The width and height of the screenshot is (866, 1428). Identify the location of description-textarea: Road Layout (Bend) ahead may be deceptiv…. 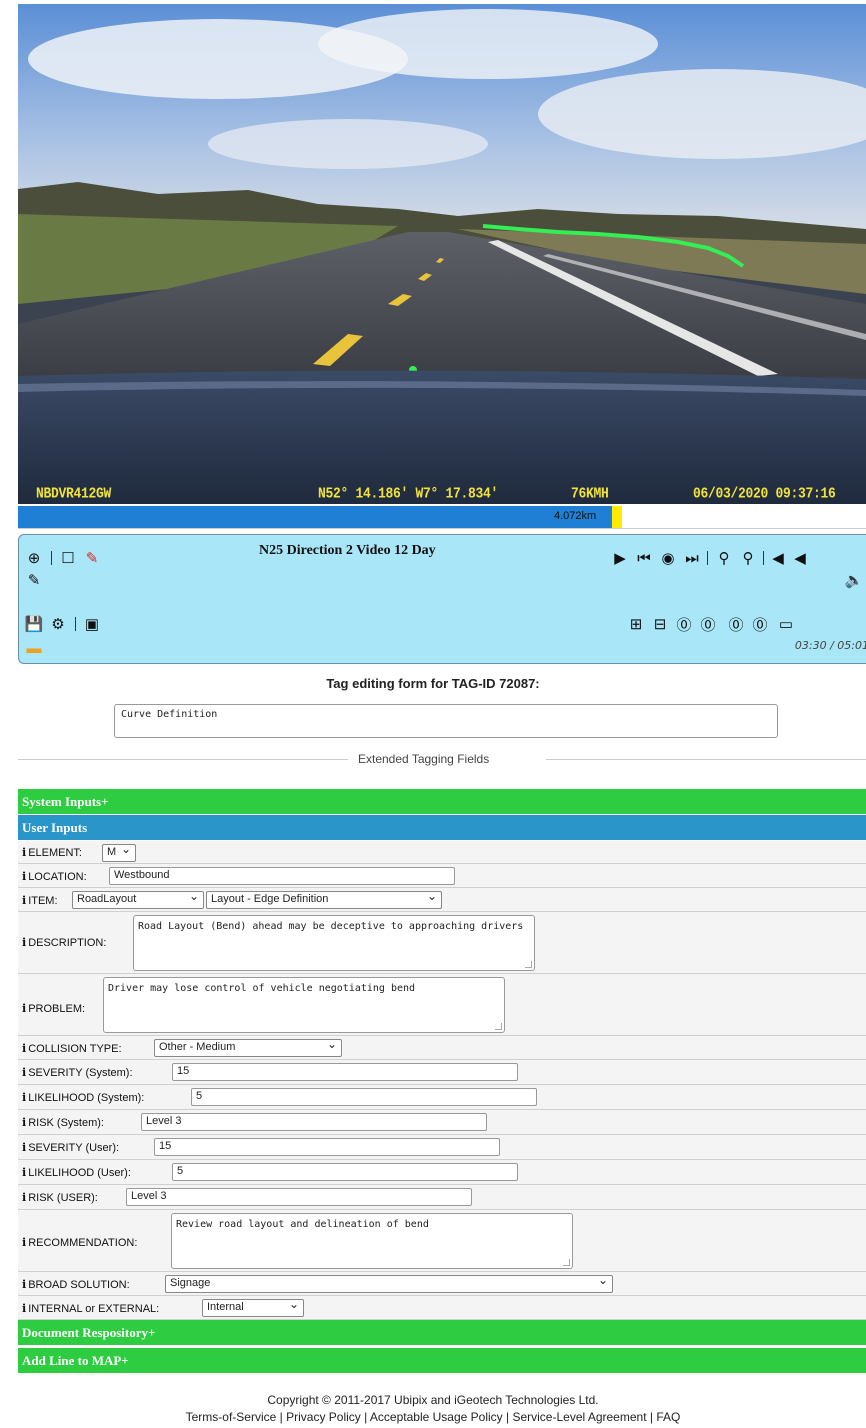
(334, 943).